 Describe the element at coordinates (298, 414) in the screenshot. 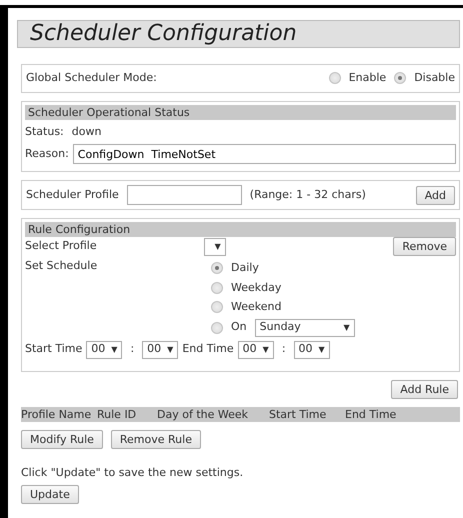

I see `column-header: Start Time` at that location.